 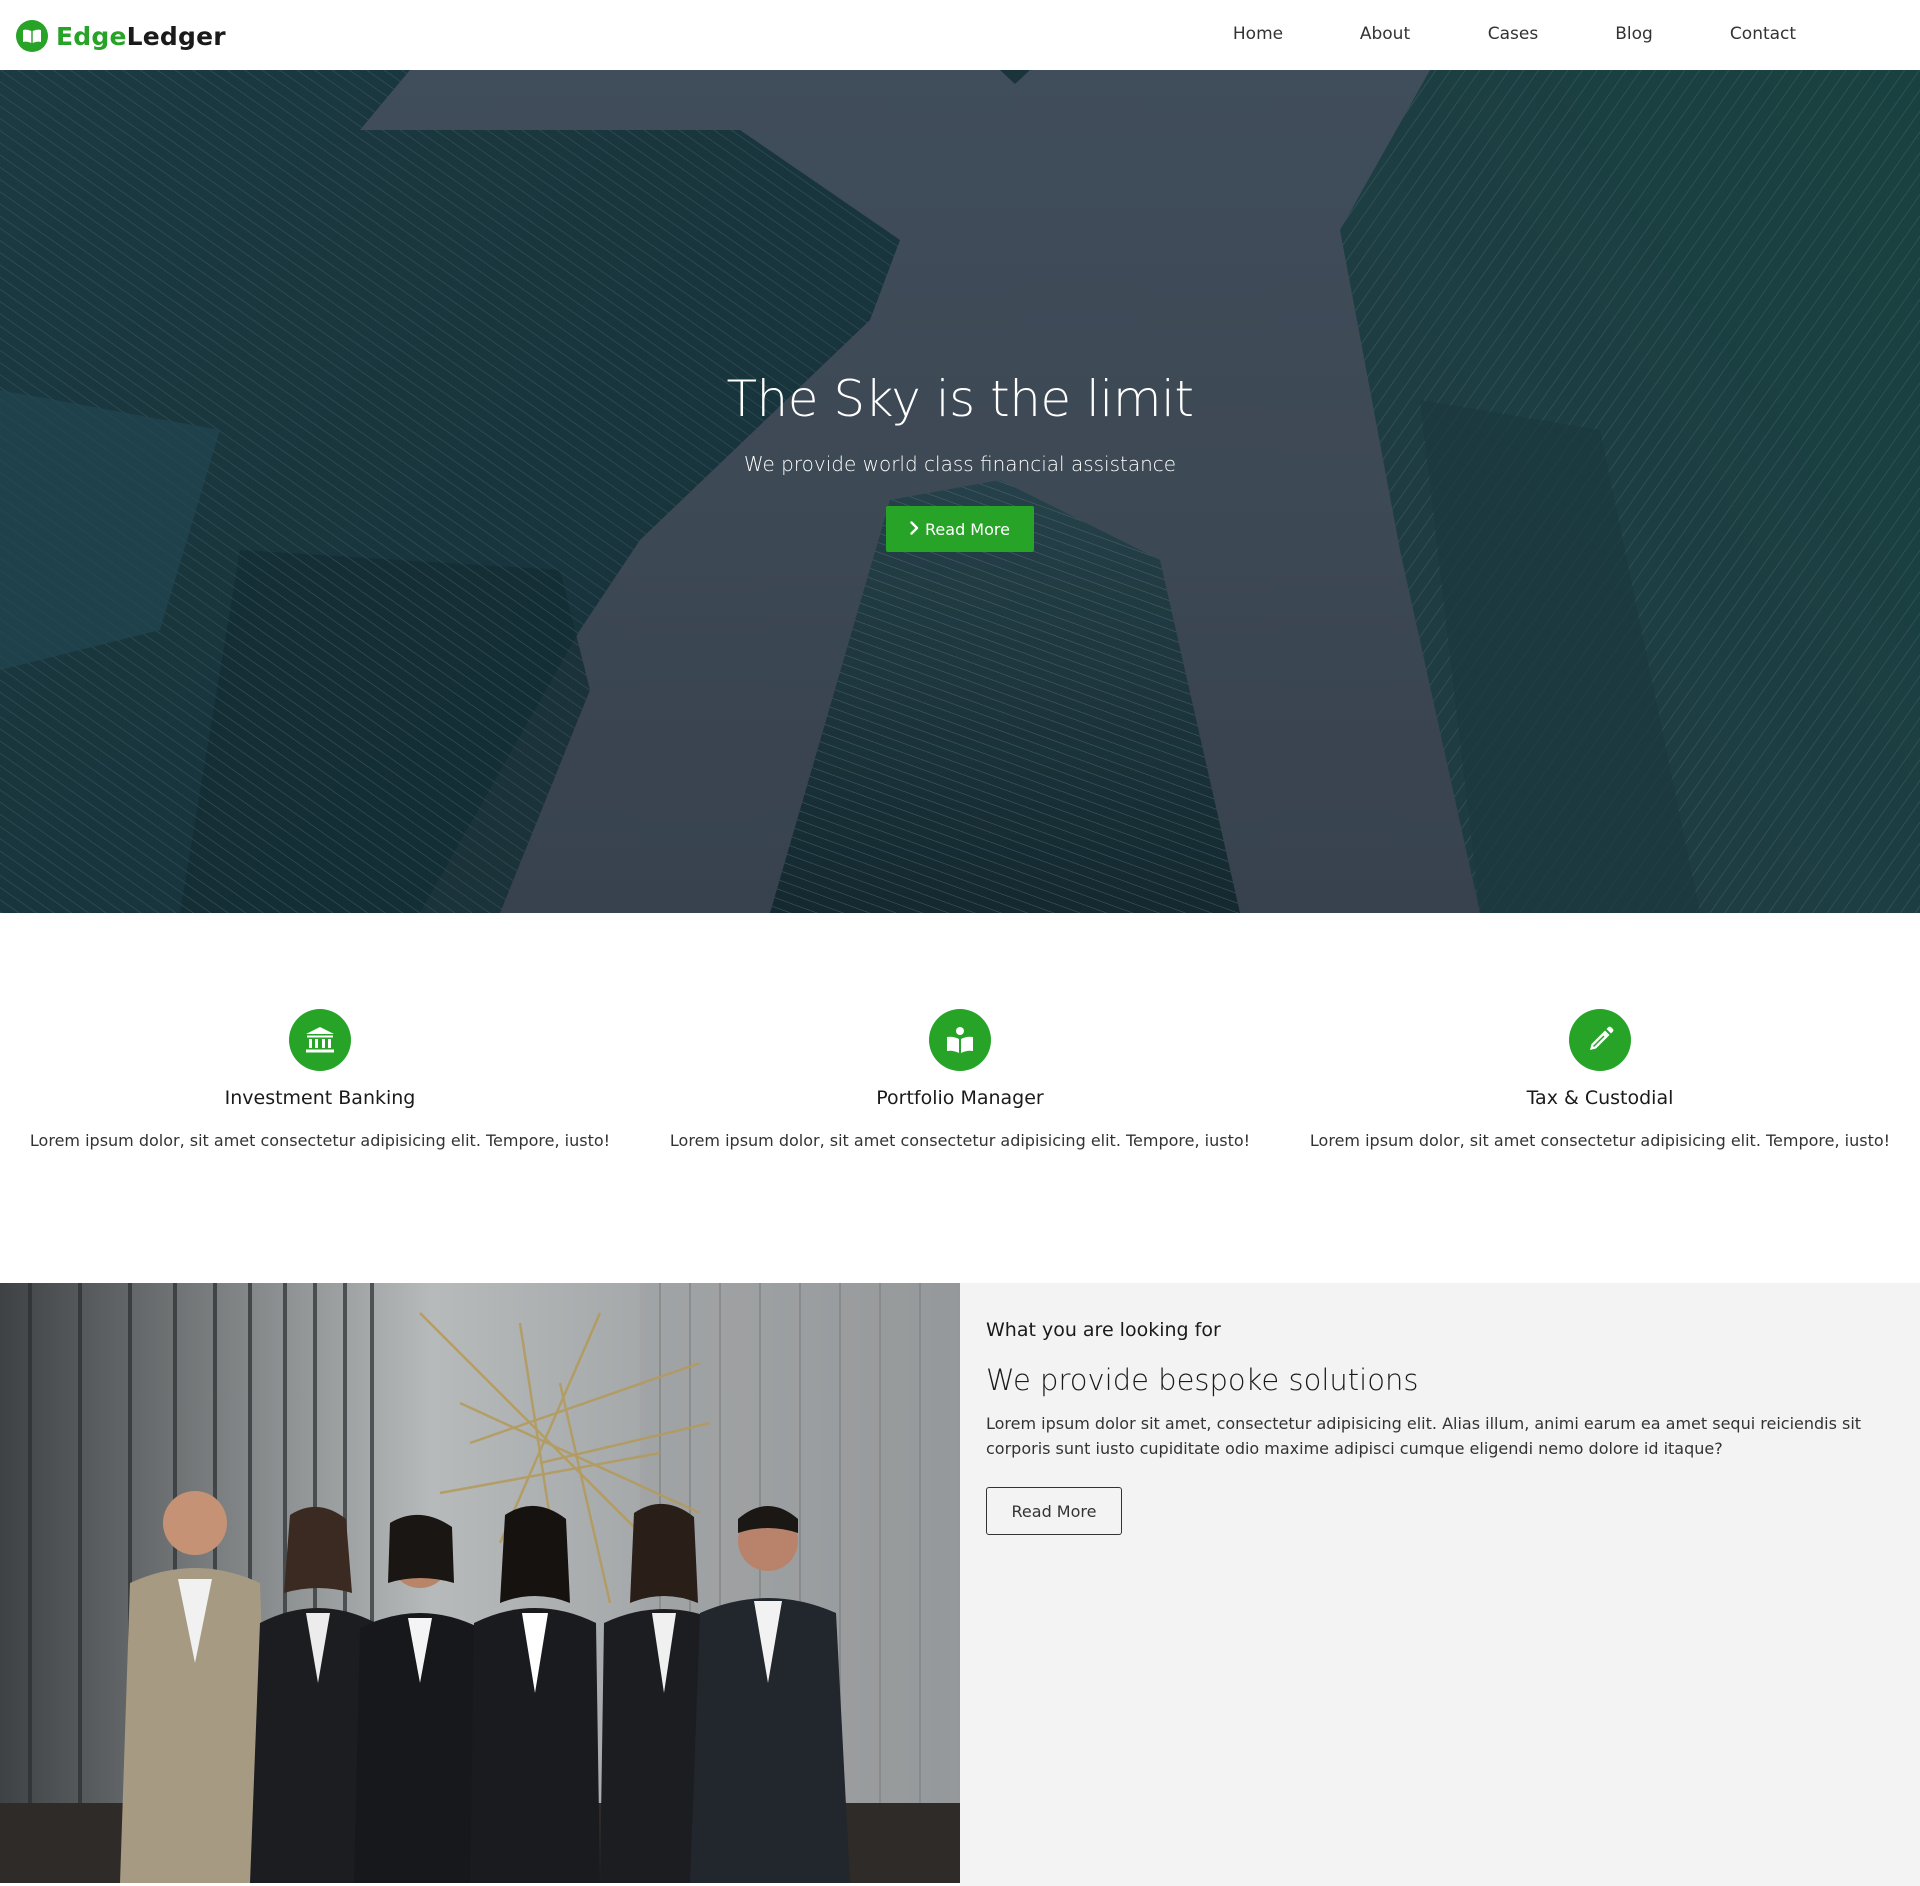 I want to click on about-title: We provide bespoke solutions, so click(x=1202, y=1380).